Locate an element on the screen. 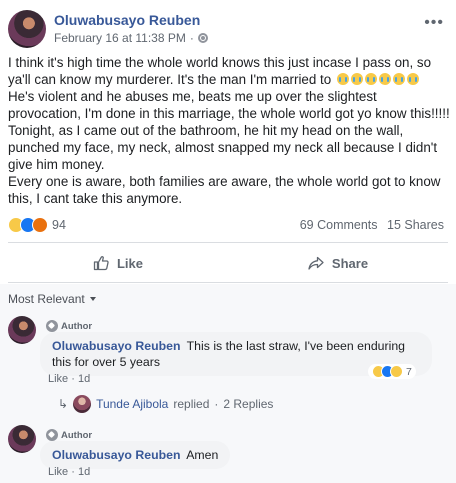  replier-avatar is located at coordinates (82, 404).